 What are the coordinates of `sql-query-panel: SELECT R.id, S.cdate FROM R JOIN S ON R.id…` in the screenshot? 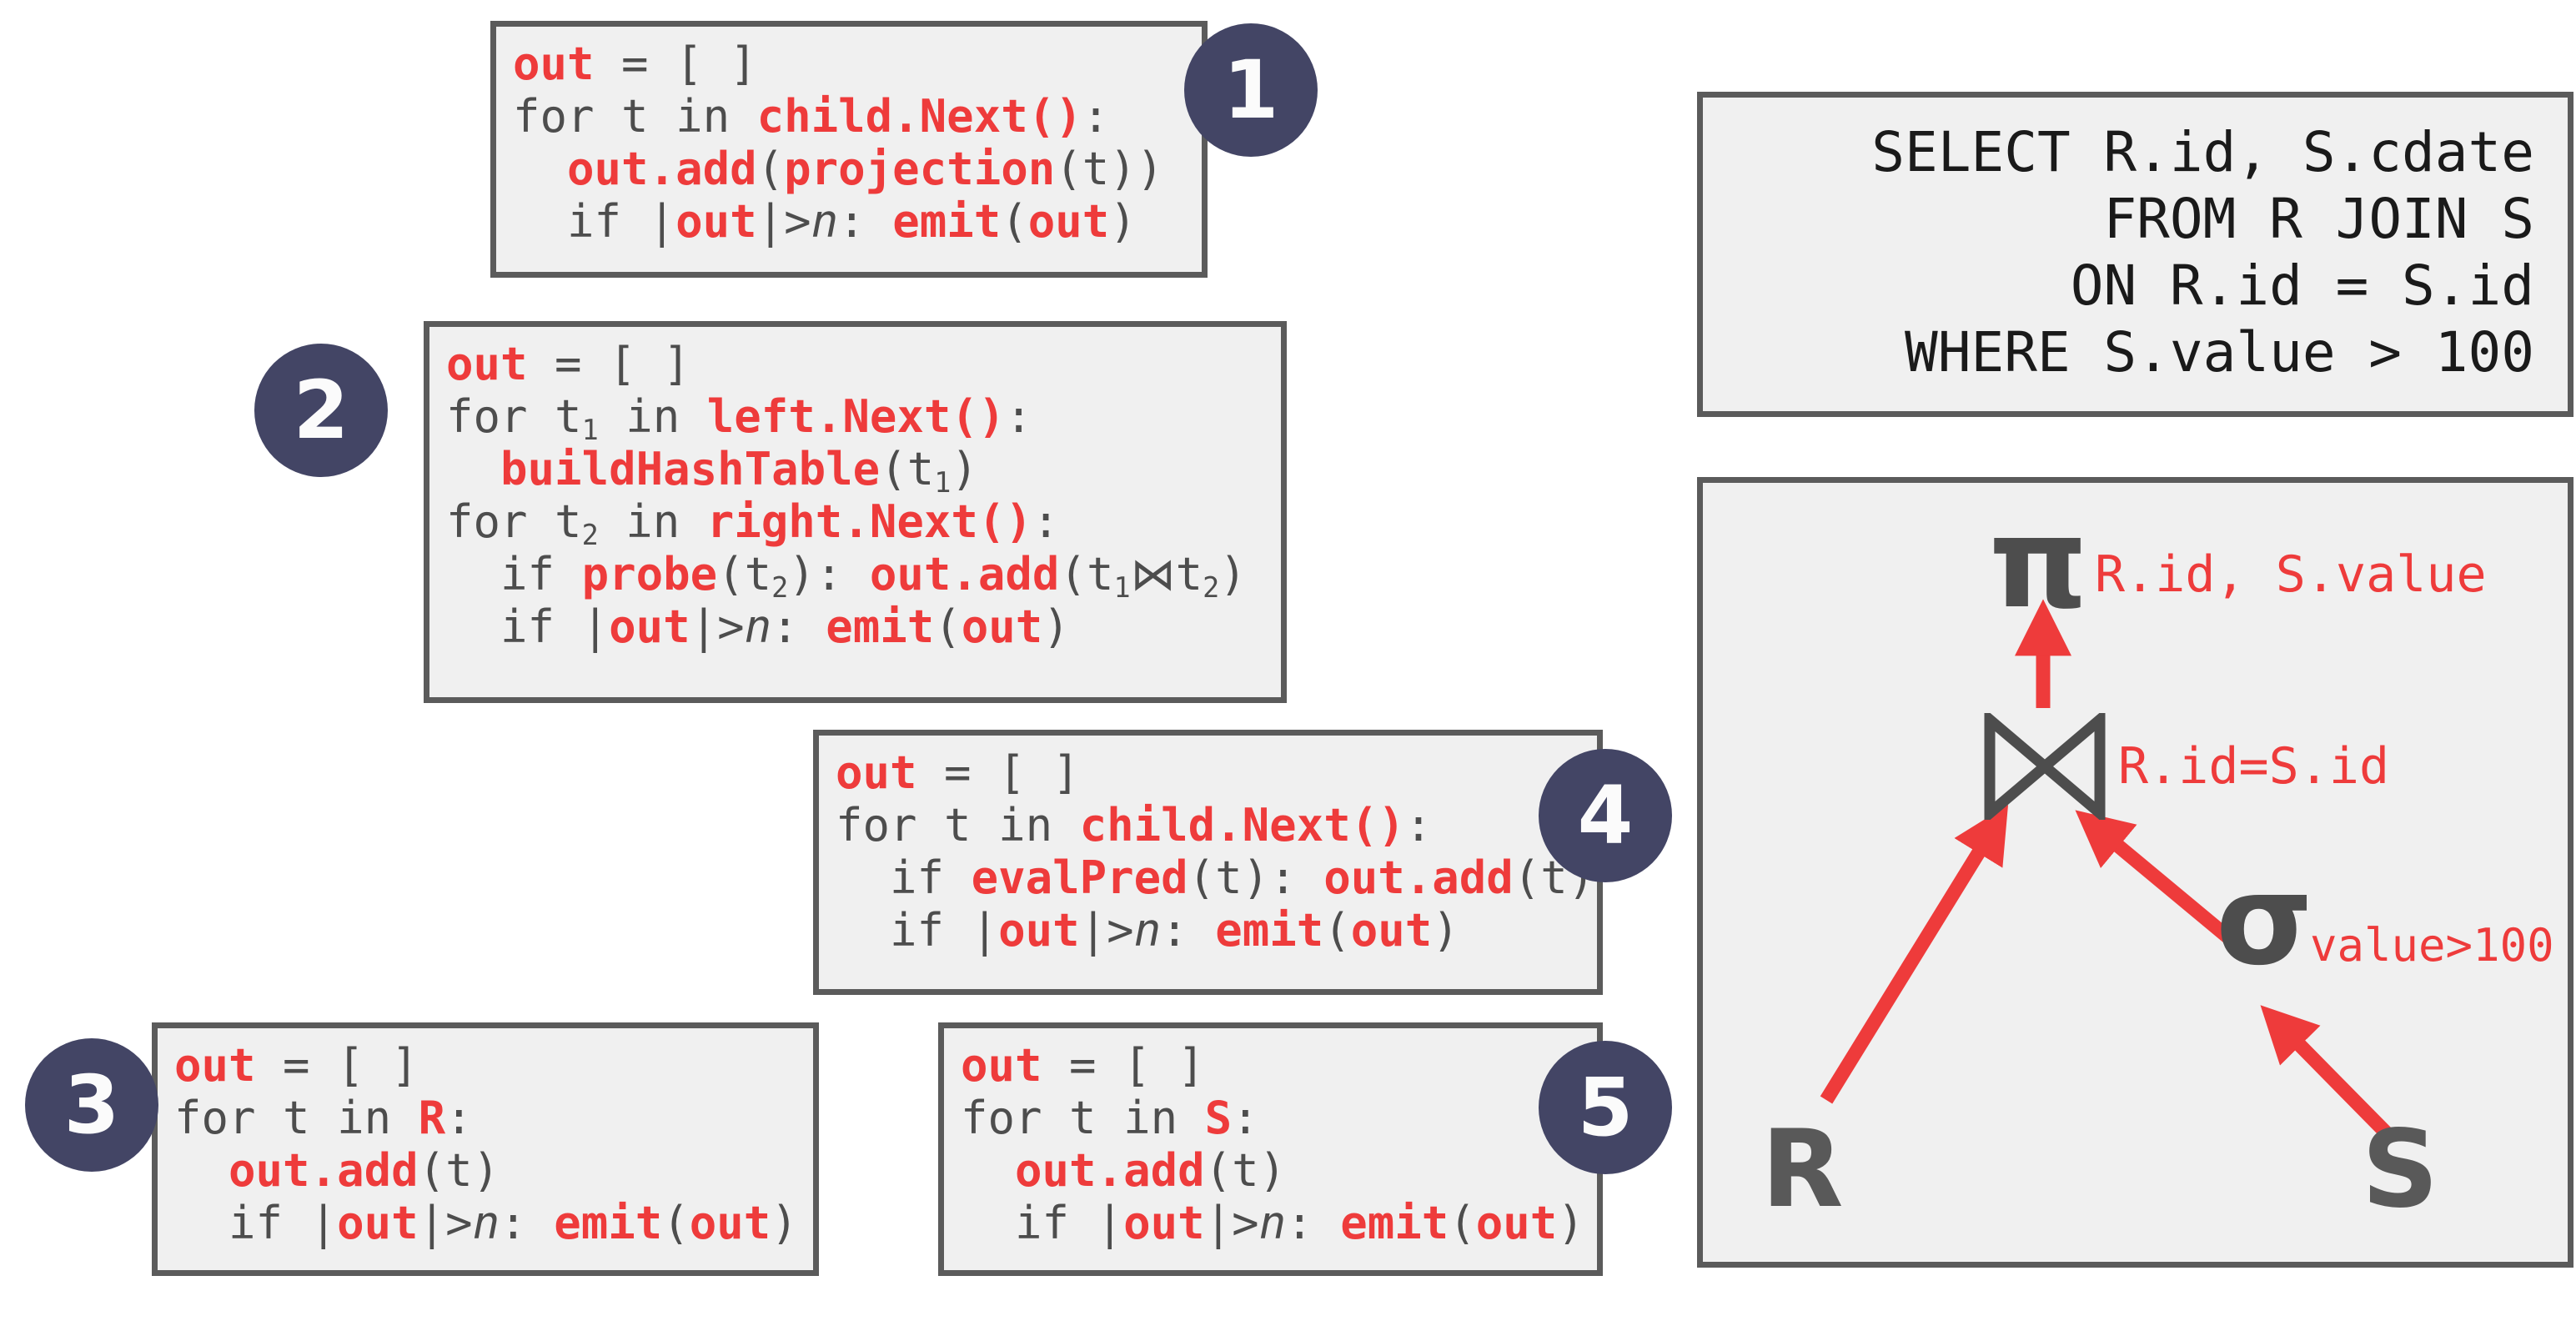 It's located at (2135, 254).